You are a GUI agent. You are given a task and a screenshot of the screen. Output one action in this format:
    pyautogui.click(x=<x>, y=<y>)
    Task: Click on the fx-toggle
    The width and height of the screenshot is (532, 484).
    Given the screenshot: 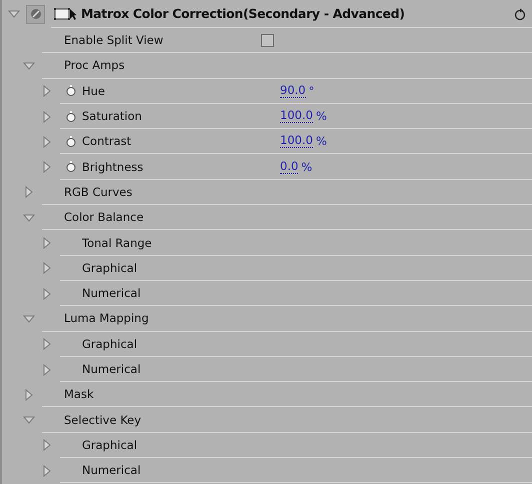 What is the action you would take?
    pyautogui.click(x=35, y=14)
    